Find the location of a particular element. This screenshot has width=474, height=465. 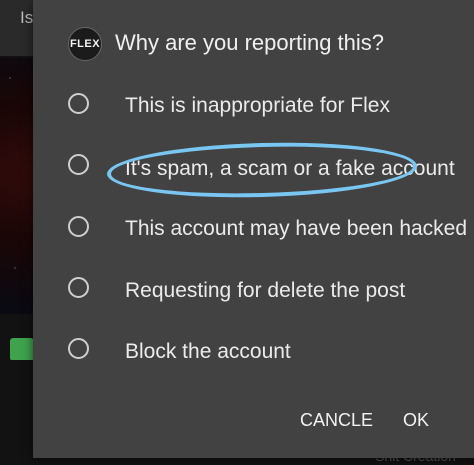

option-label: Requesting for delete the post is located at coordinates (265, 290).